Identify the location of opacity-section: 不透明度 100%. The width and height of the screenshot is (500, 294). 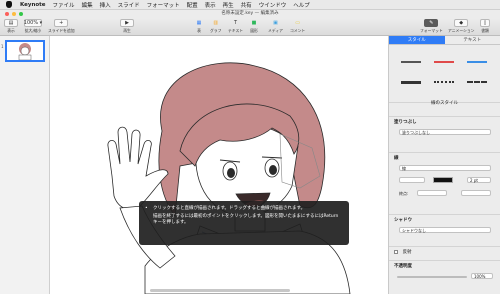
(444, 277).